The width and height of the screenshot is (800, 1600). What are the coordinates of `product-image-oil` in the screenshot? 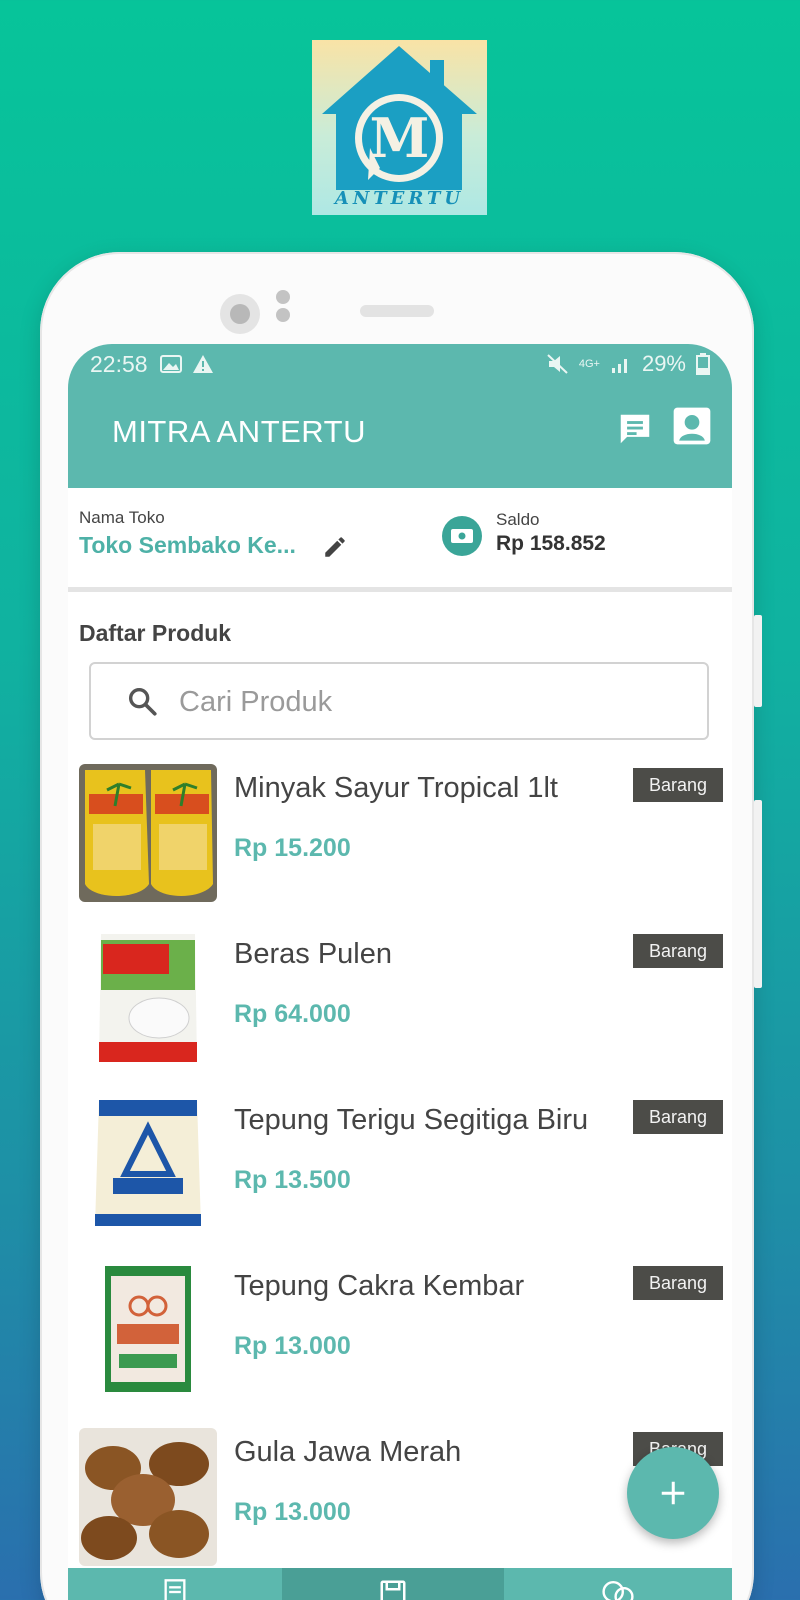 It's located at (148, 833).